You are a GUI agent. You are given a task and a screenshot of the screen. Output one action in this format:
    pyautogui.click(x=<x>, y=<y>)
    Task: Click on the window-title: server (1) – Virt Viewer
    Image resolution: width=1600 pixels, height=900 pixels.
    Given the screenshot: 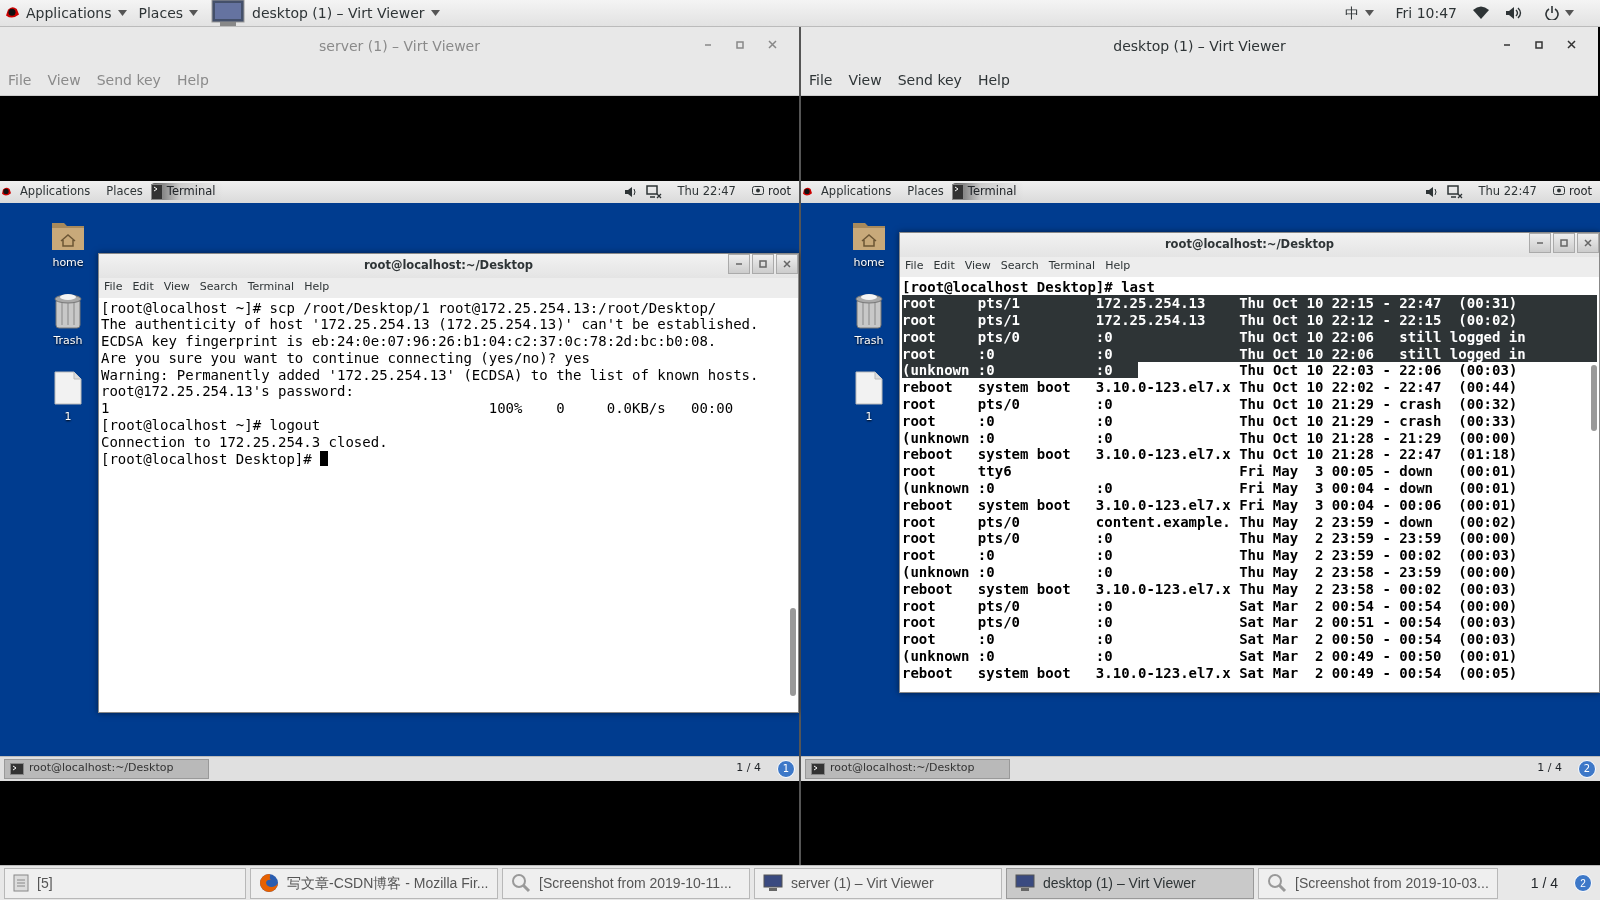 What is the action you would take?
    pyautogui.click(x=399, y=46)
    